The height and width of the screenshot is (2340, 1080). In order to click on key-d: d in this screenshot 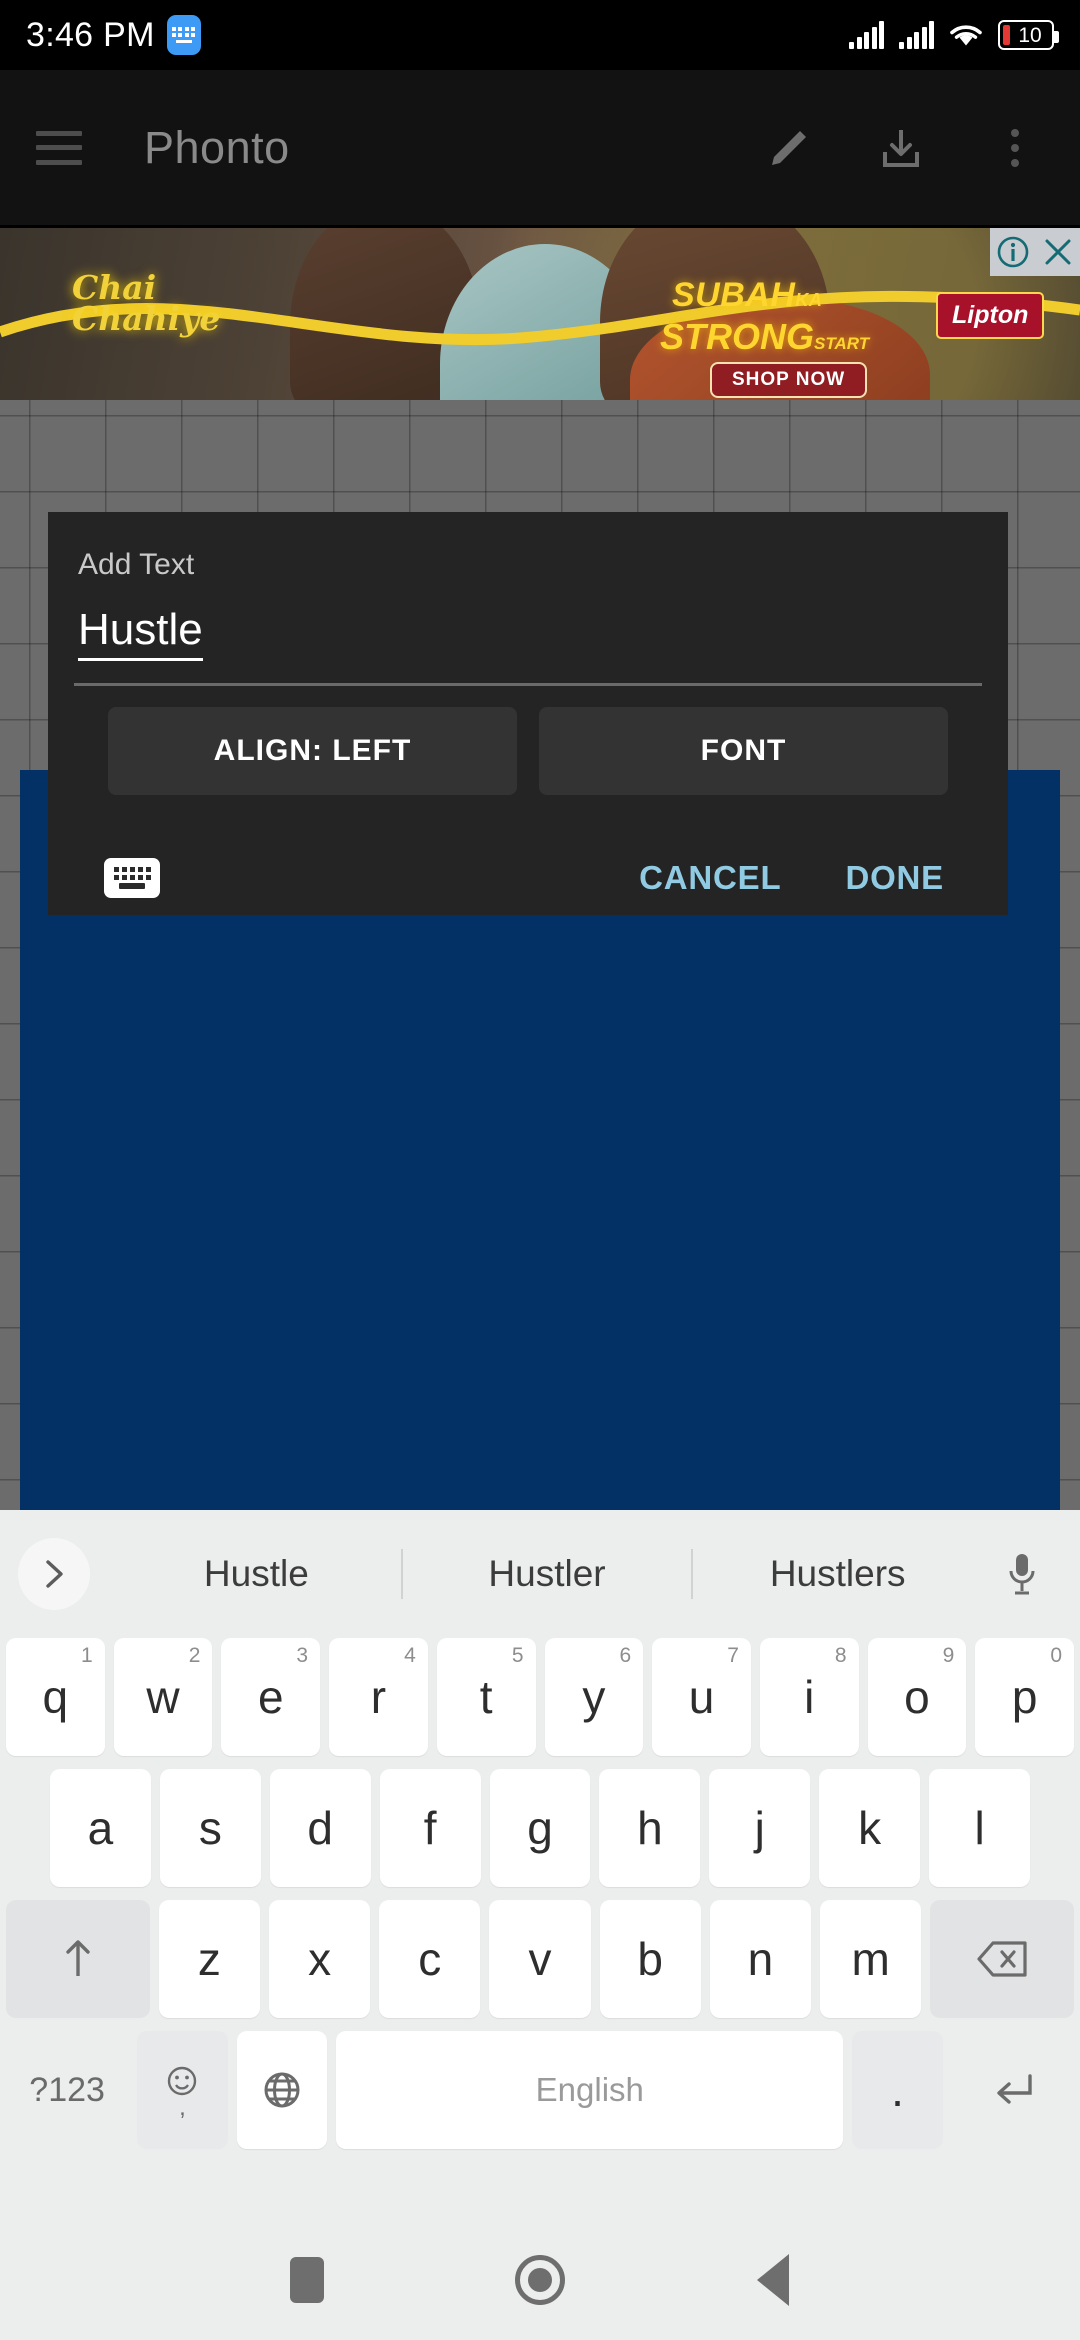, I will do `click(320, 1828)`.